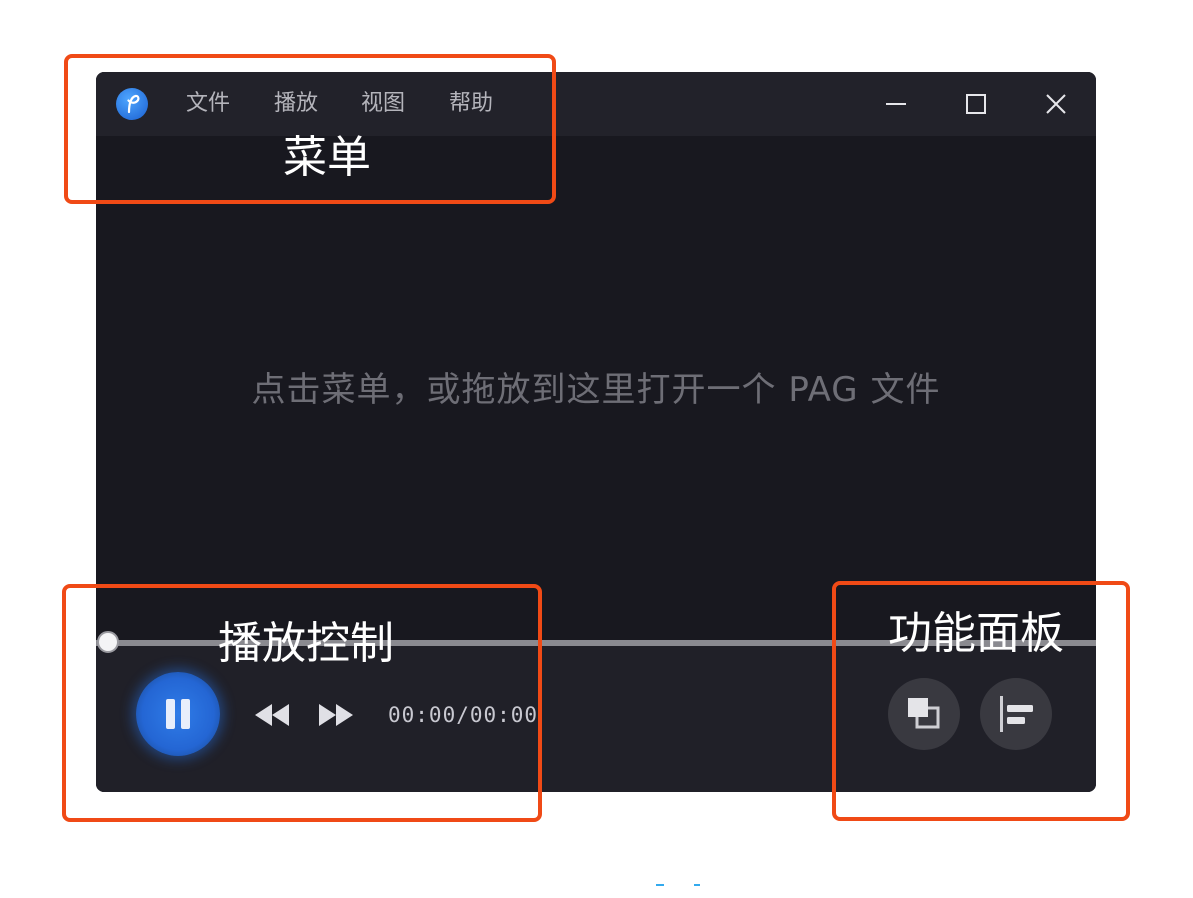 This screenshot has width=1193, height=898. I want to click on annotation-controls-label: 播放控制, so click(306, 643).